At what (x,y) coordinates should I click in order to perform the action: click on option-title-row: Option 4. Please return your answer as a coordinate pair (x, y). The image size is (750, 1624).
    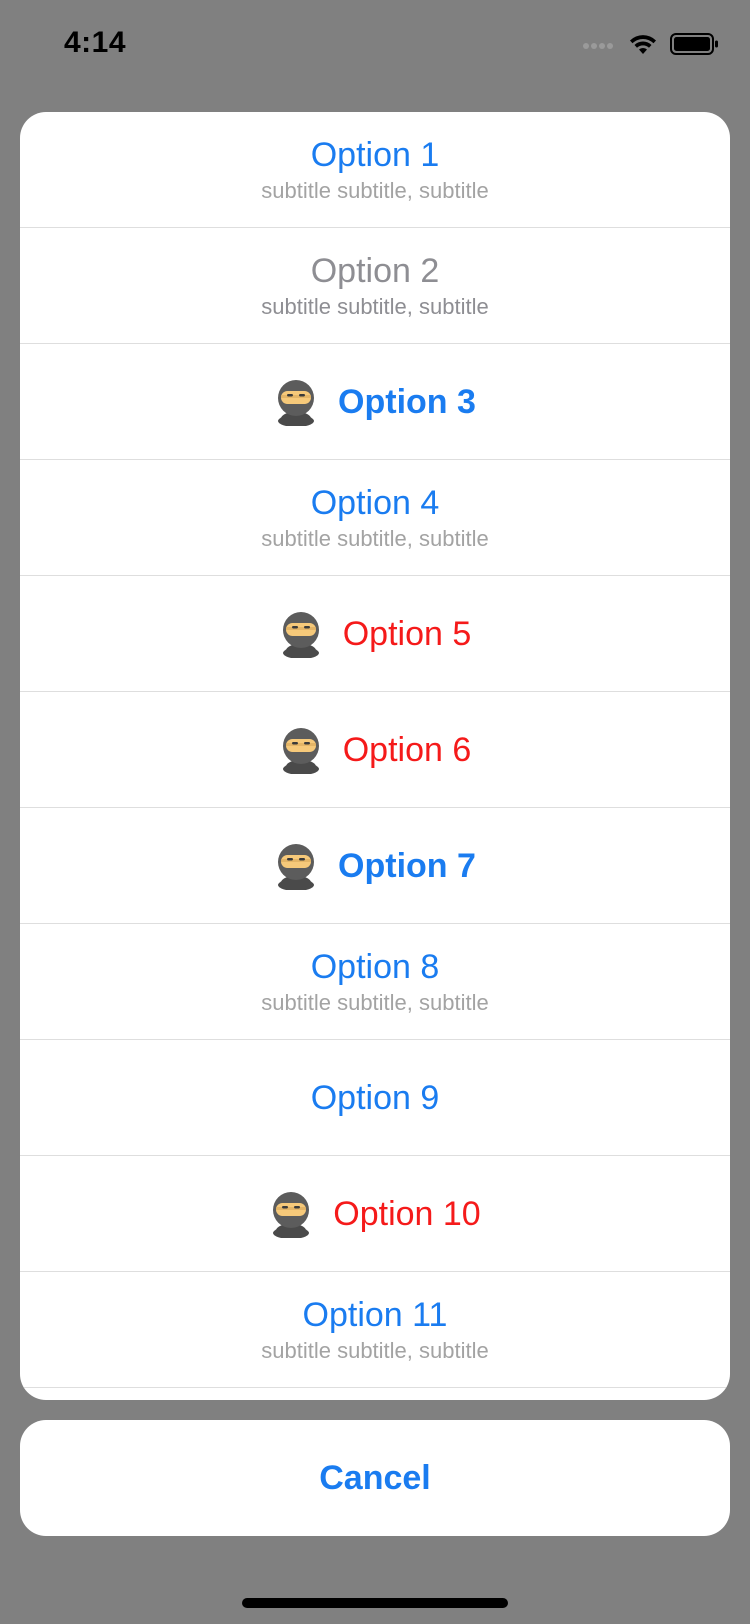
    Looking at the image, I should click on (375, 503).